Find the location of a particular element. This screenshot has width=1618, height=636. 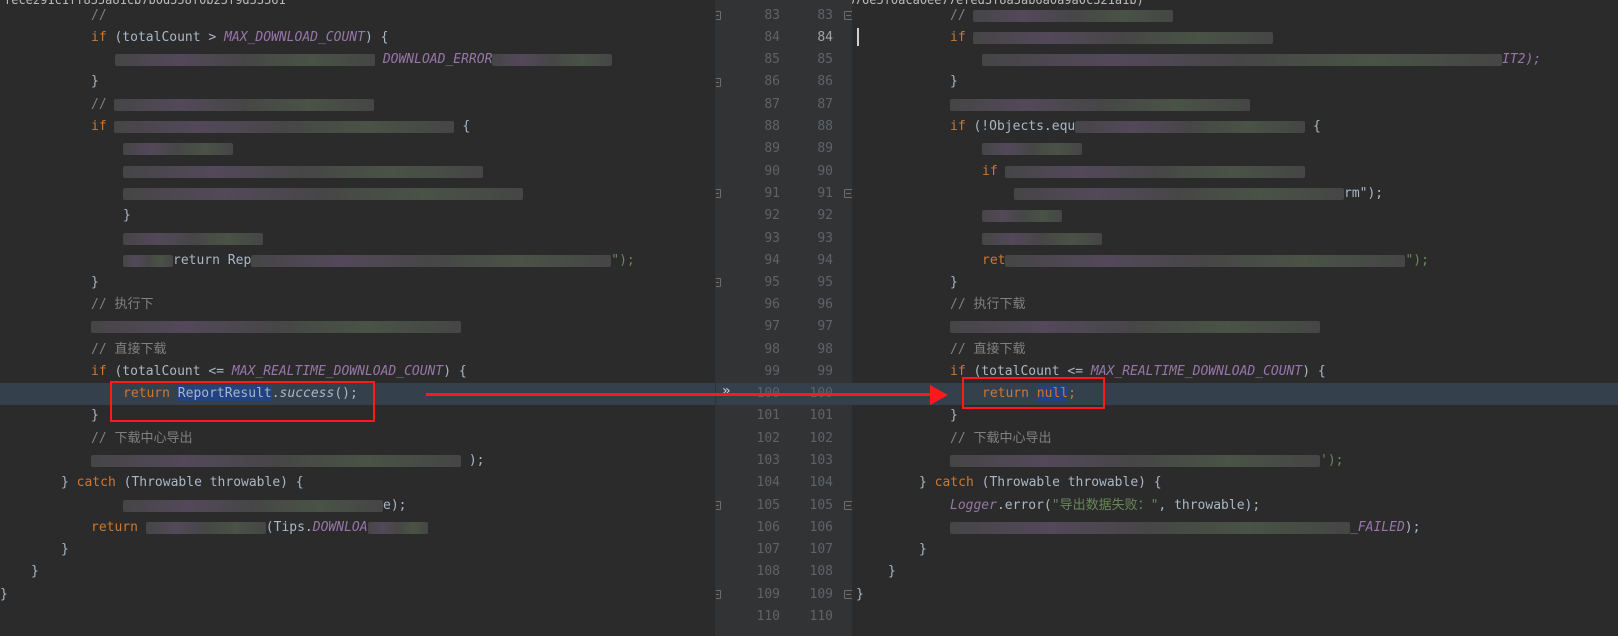

left-line-number: 102 is located at coordinates (768, 438).